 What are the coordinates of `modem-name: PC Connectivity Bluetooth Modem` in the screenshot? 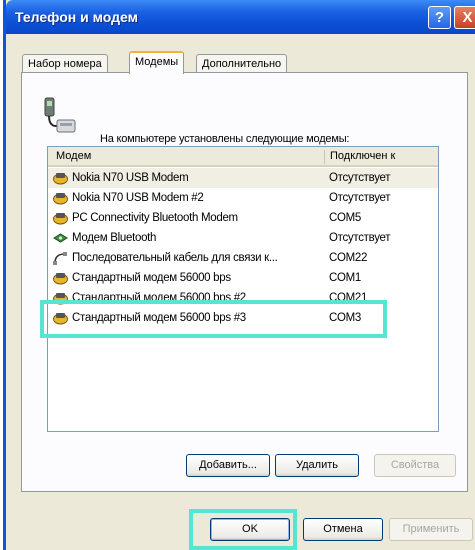 It's located at (155, 218).